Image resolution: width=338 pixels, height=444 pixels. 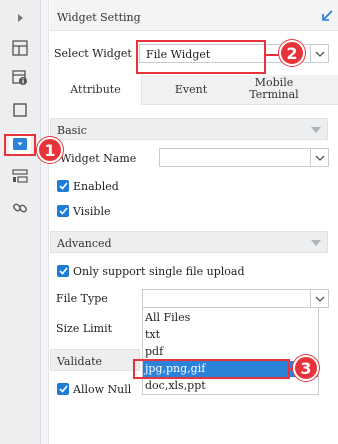 I want to click on size-limit-label: Size Limit, so click(x=84, y=328).